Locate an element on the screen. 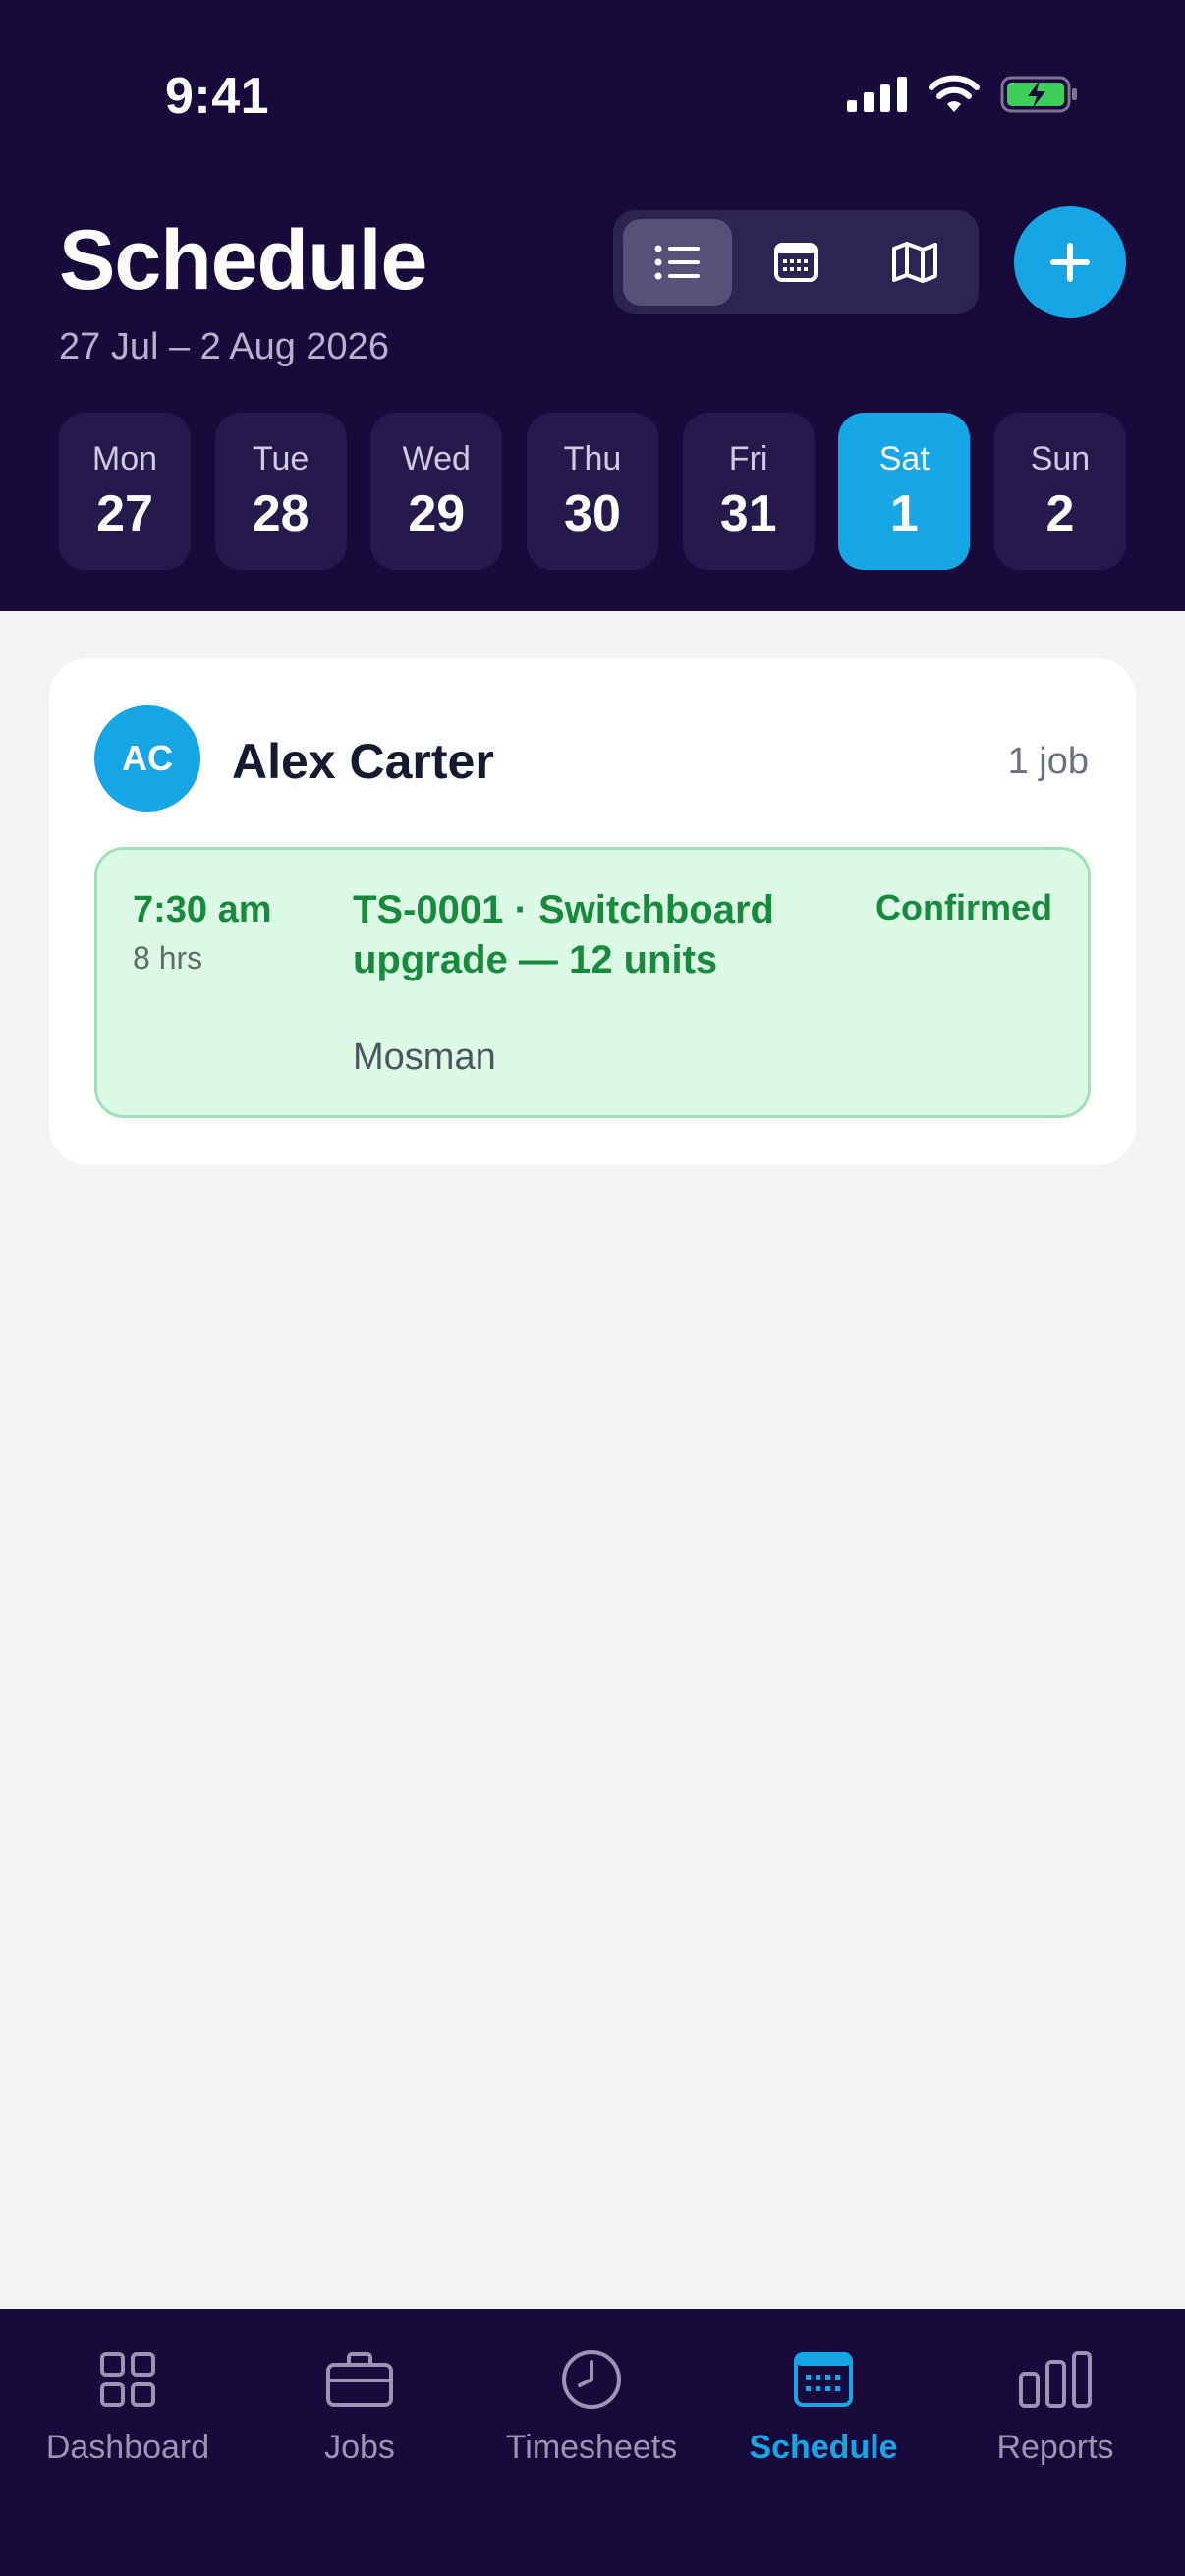 The image size is (1185, 2576). list-view-button is located at coordinates (678, 262).